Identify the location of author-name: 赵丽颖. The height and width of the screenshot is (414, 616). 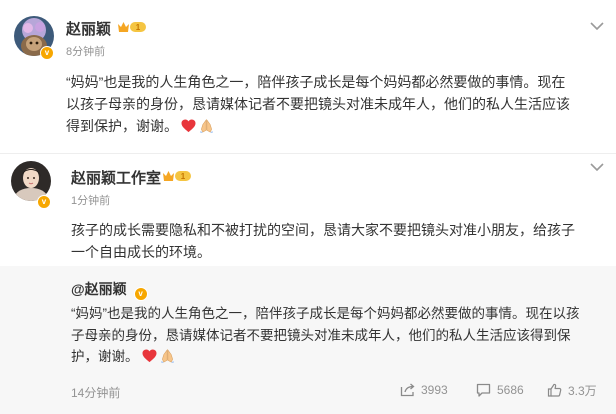
(88, 28).